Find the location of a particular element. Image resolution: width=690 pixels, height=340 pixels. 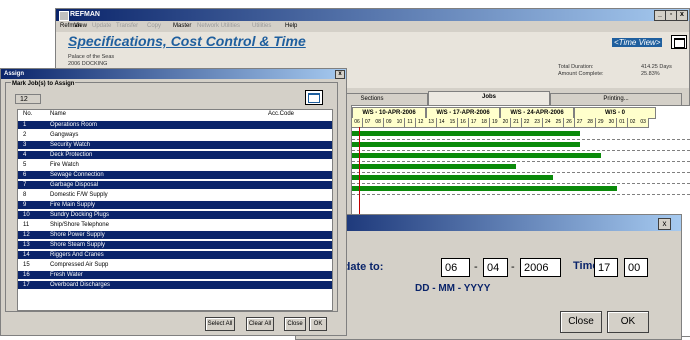

day-input: 06 is located at coordinates (455, 267).